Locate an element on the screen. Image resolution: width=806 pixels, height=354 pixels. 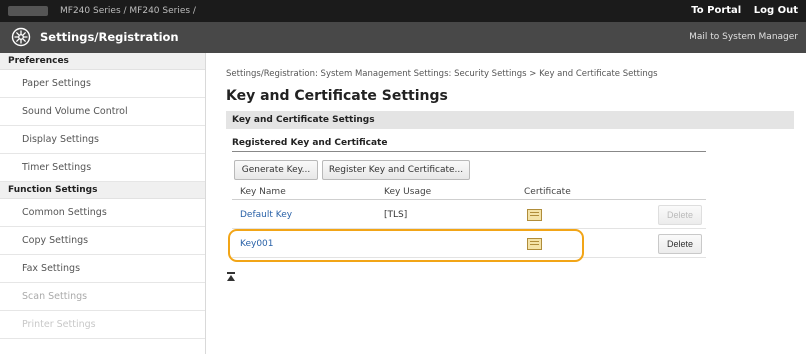
page-title: Key and Certificate Settings is located at coordinates (337, 96).